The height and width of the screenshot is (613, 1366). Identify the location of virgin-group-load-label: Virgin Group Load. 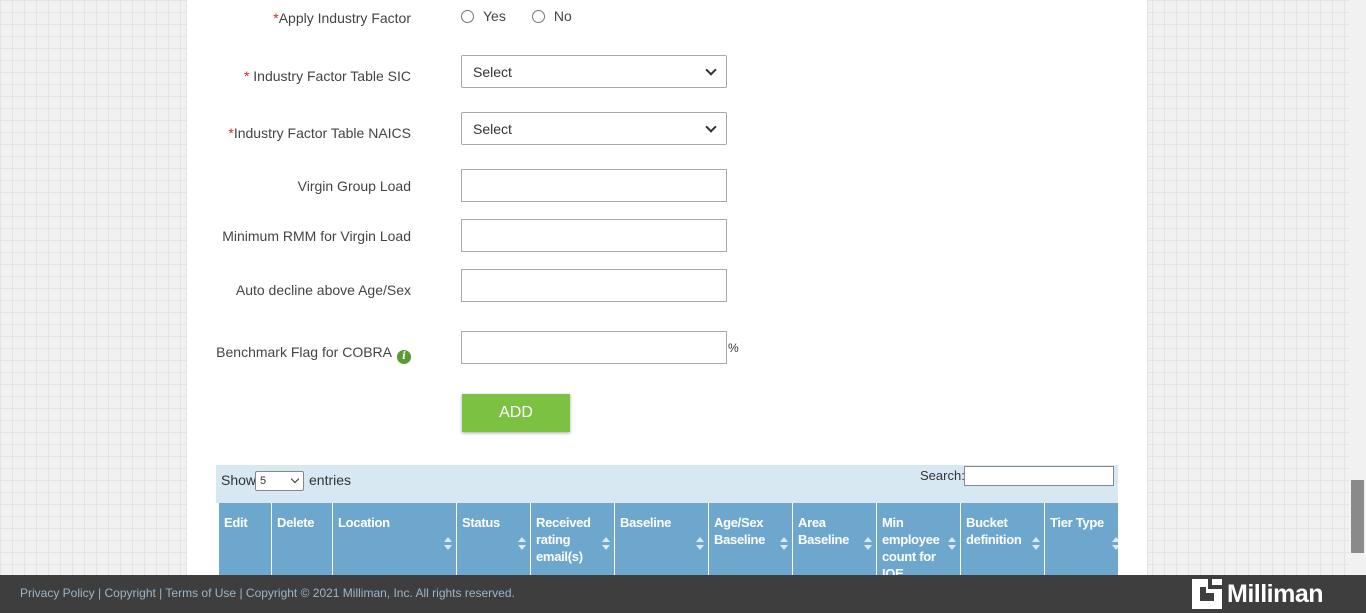
(354, 186).